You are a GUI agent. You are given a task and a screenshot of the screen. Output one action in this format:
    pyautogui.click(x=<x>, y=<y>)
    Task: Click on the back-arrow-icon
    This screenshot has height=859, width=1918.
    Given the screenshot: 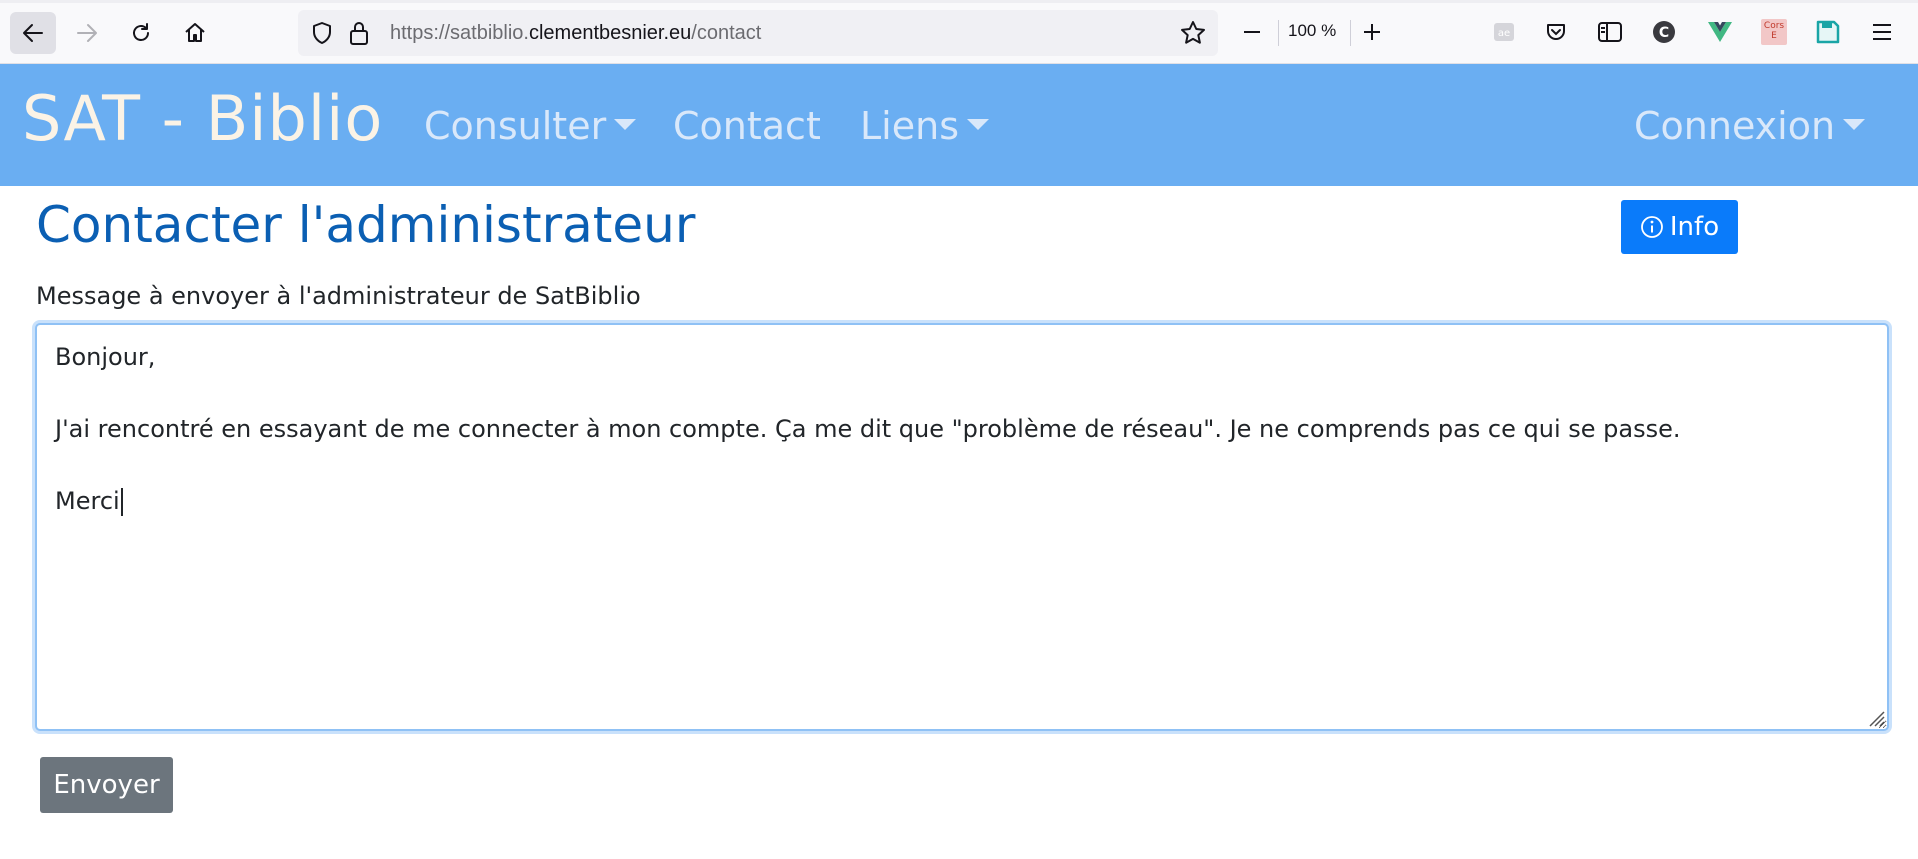 What is the action you would take?
    pyautogui.click(x=33, y=33)
    